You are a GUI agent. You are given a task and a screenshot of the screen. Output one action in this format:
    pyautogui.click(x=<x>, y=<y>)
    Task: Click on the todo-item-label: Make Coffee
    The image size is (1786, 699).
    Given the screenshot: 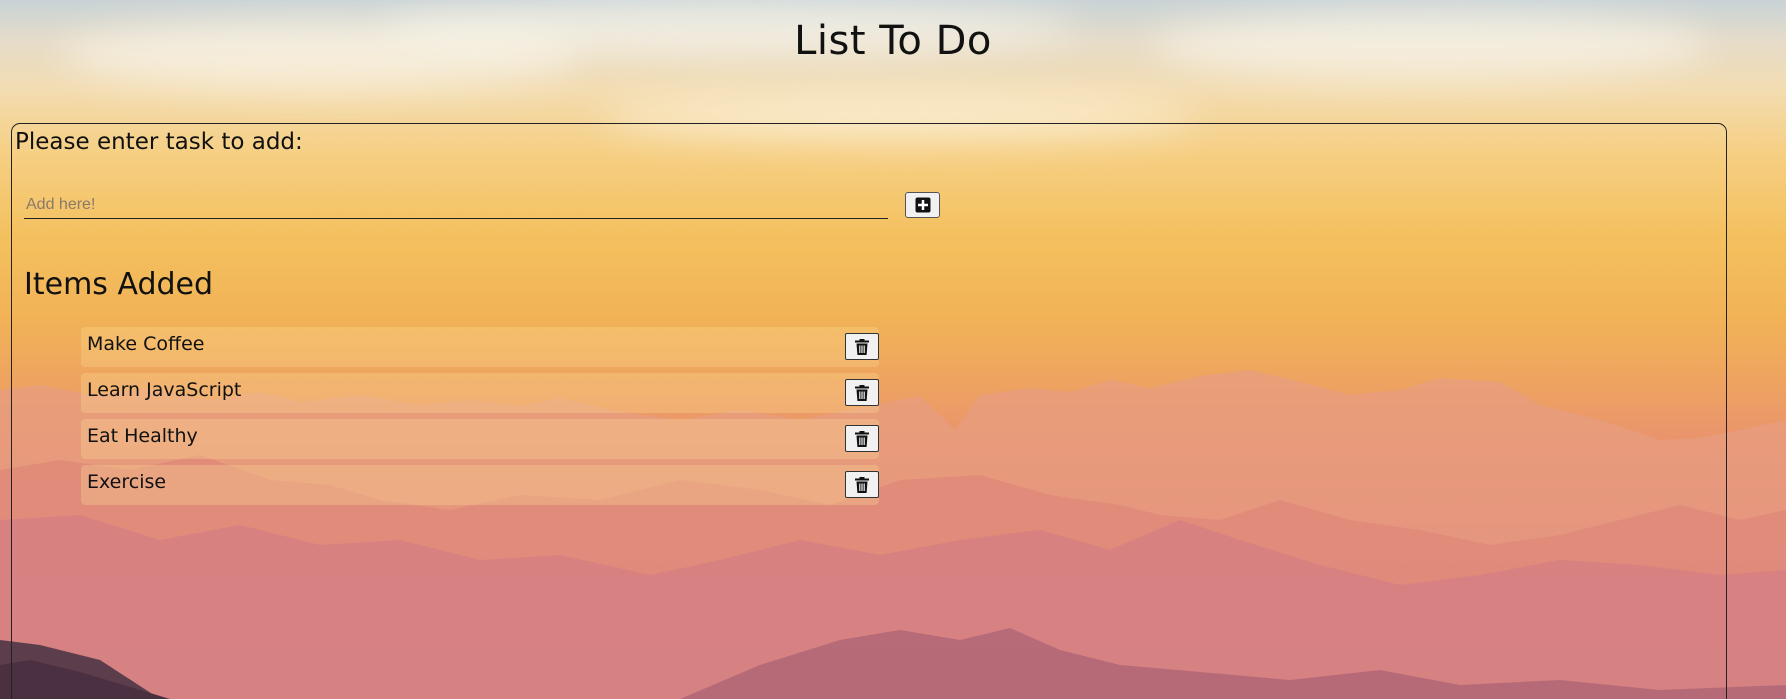 What is the action you would take?
    pyautogui.click(x=146, y=344)
    